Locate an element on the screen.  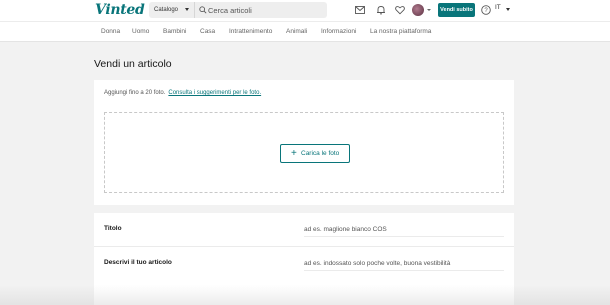
vinted-logo: Vinted is located at coordinates (120, 10).